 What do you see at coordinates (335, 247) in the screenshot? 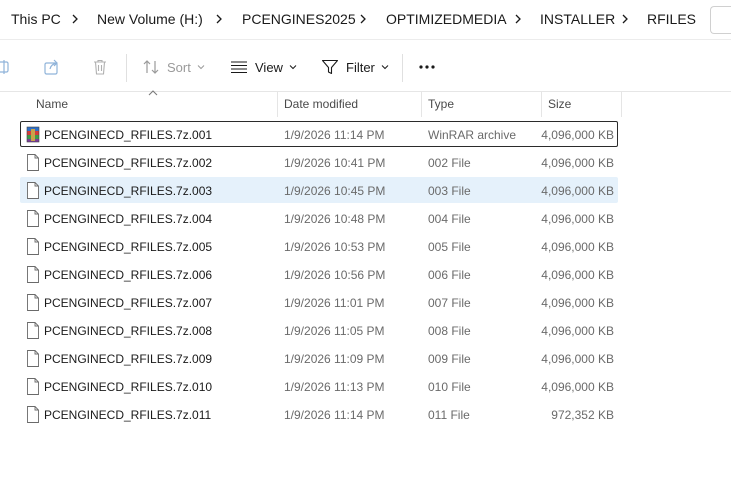
I see `file-date-modified: 1/9/2026 10:53 PM` at bounding box center [335, 247].